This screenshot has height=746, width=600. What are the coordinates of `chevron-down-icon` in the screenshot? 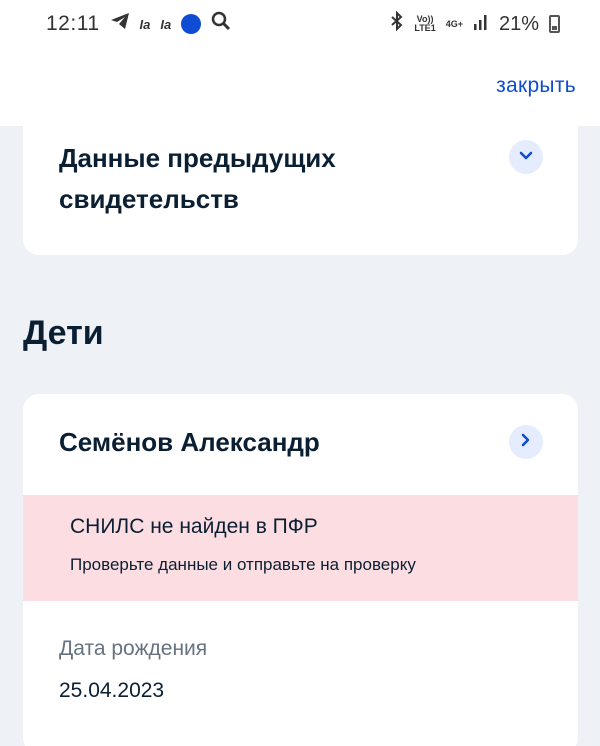 It's located at (526, 157).